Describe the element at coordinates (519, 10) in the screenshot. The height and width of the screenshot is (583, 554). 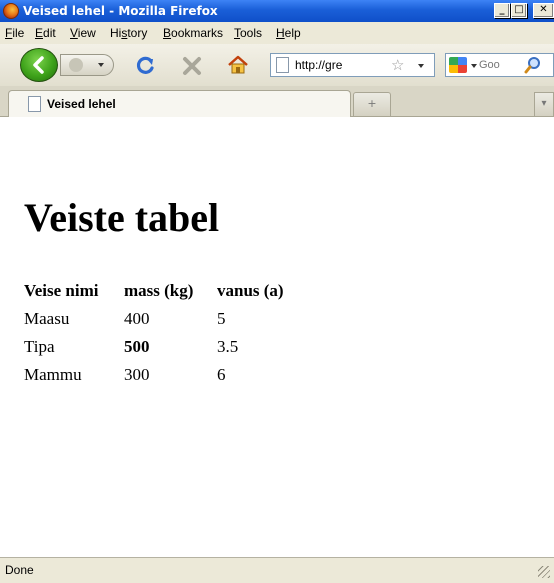
I see `maximize-button: □` at that location.